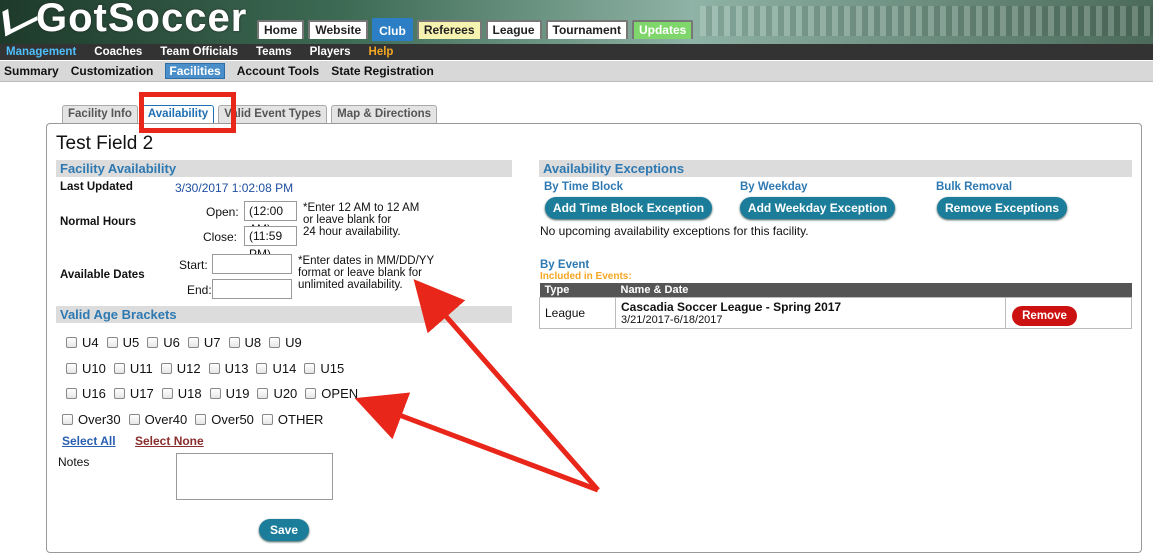  What do you see at coordinates (254, 476) in the screenshot?
I see `notes-textarea` at bounding box center [254, 476].